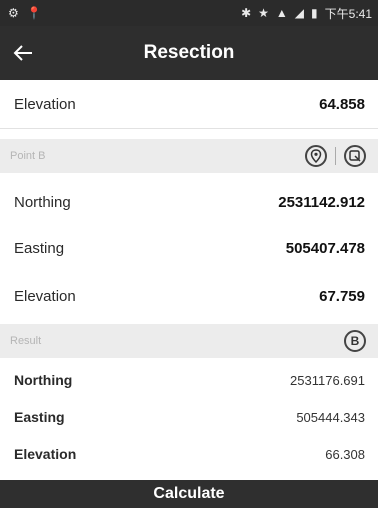  I want to click on pointB-northing-value: 2531142.912, so click(321, 202).